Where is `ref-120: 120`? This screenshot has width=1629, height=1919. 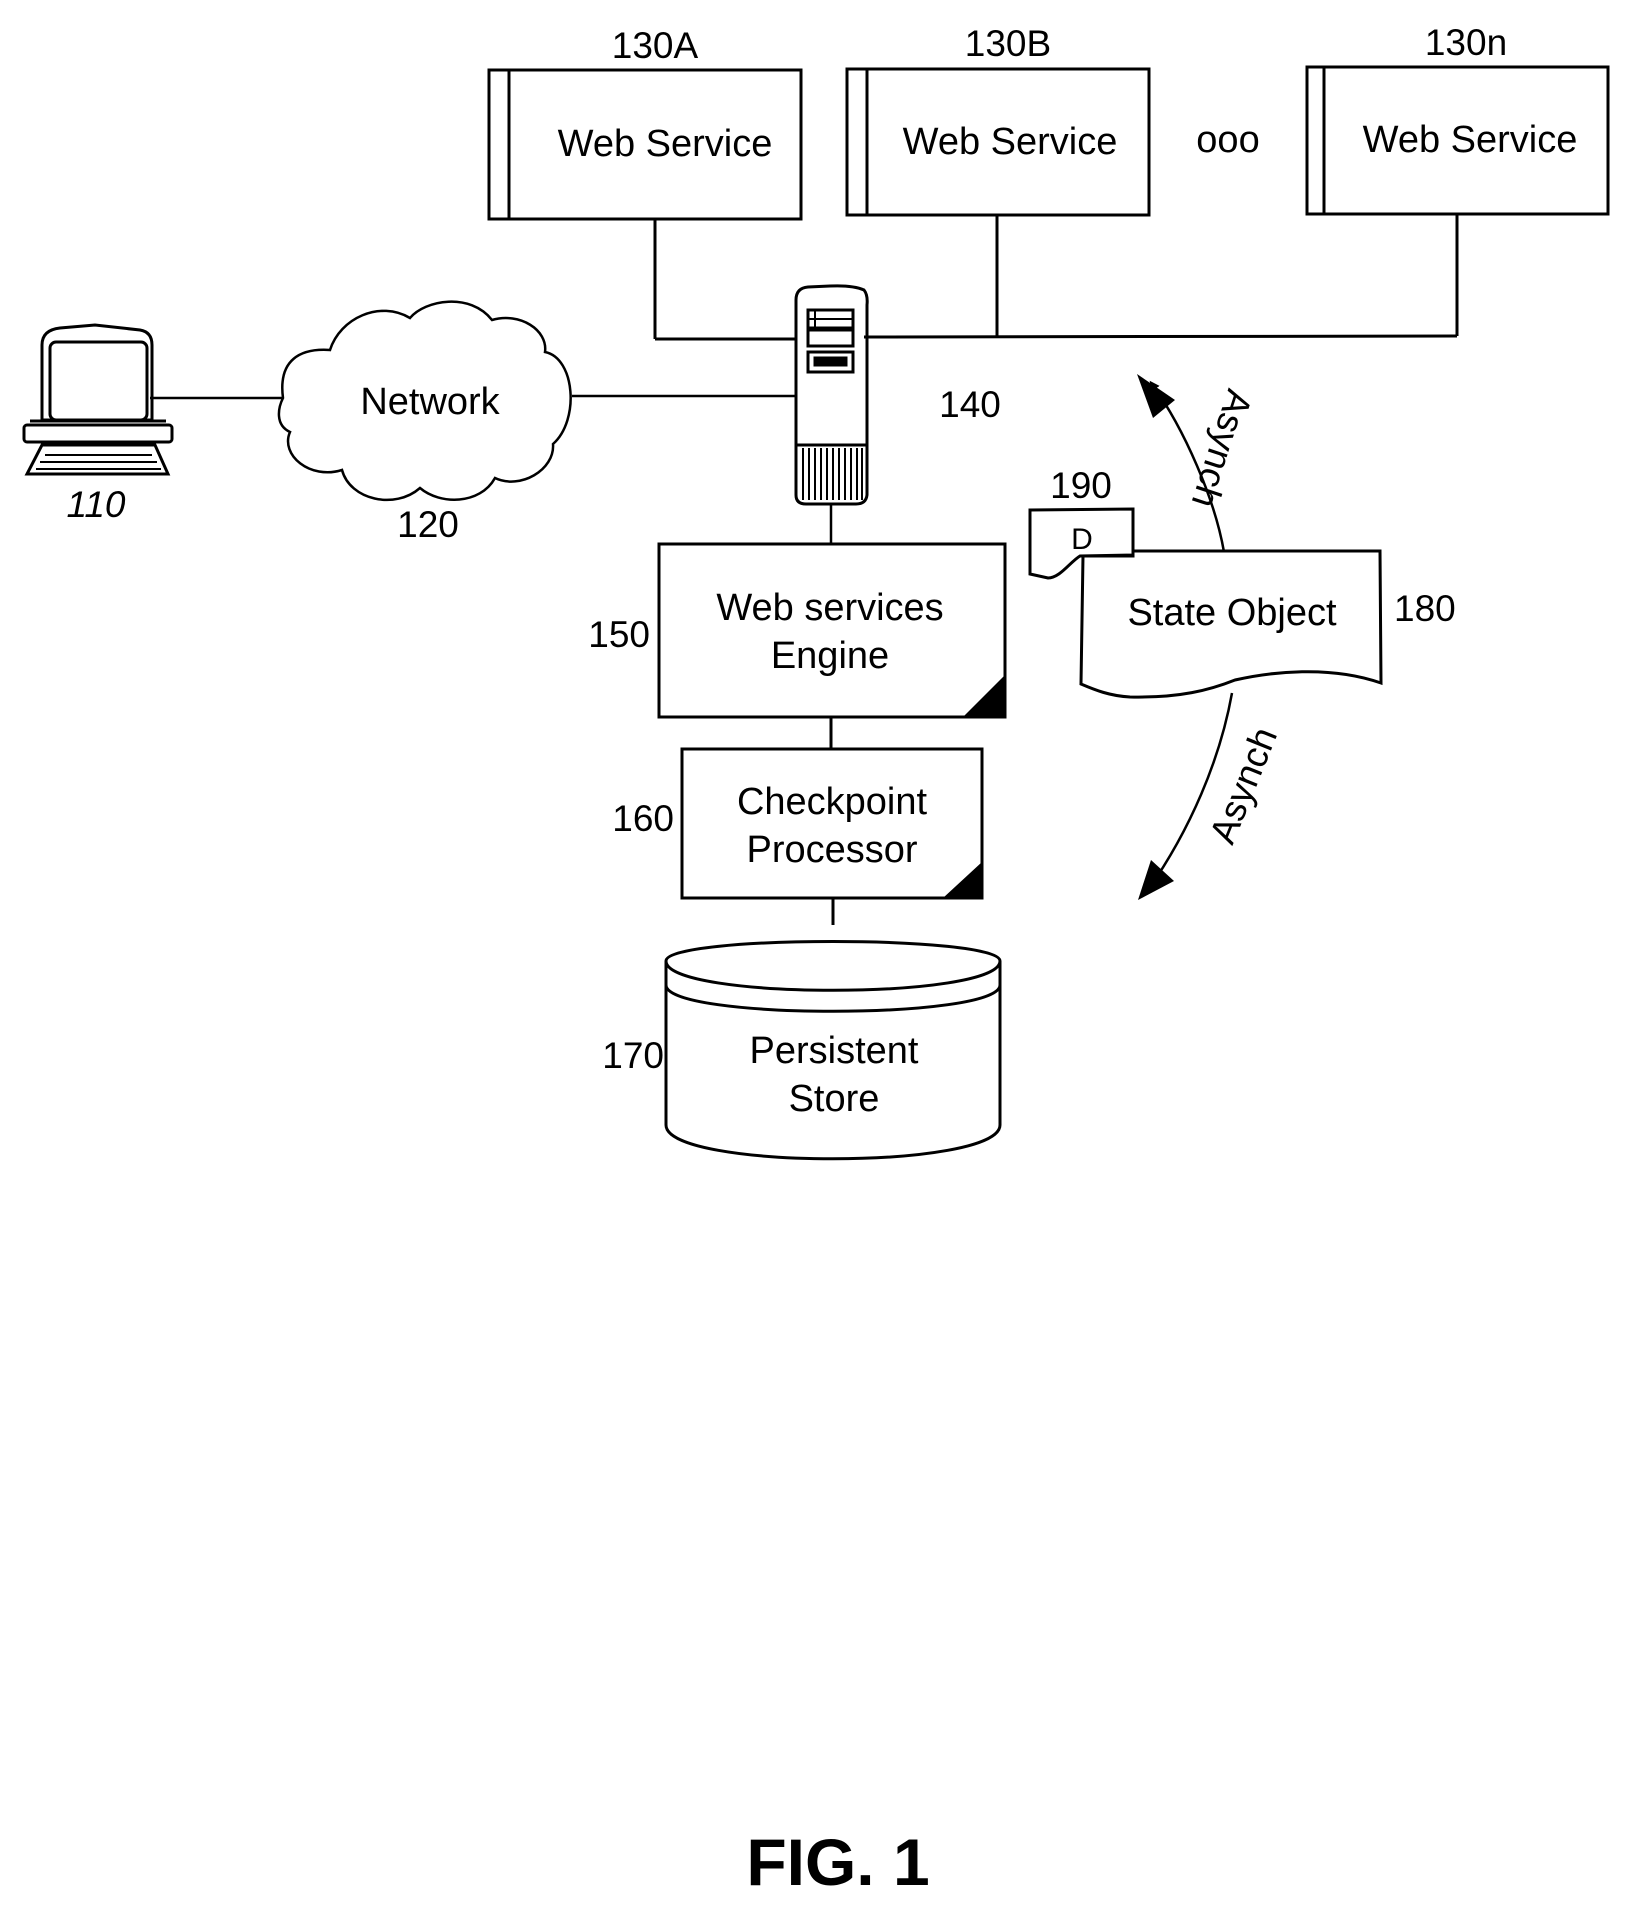
ref-120: 120 is located at coordinates (428, 524).